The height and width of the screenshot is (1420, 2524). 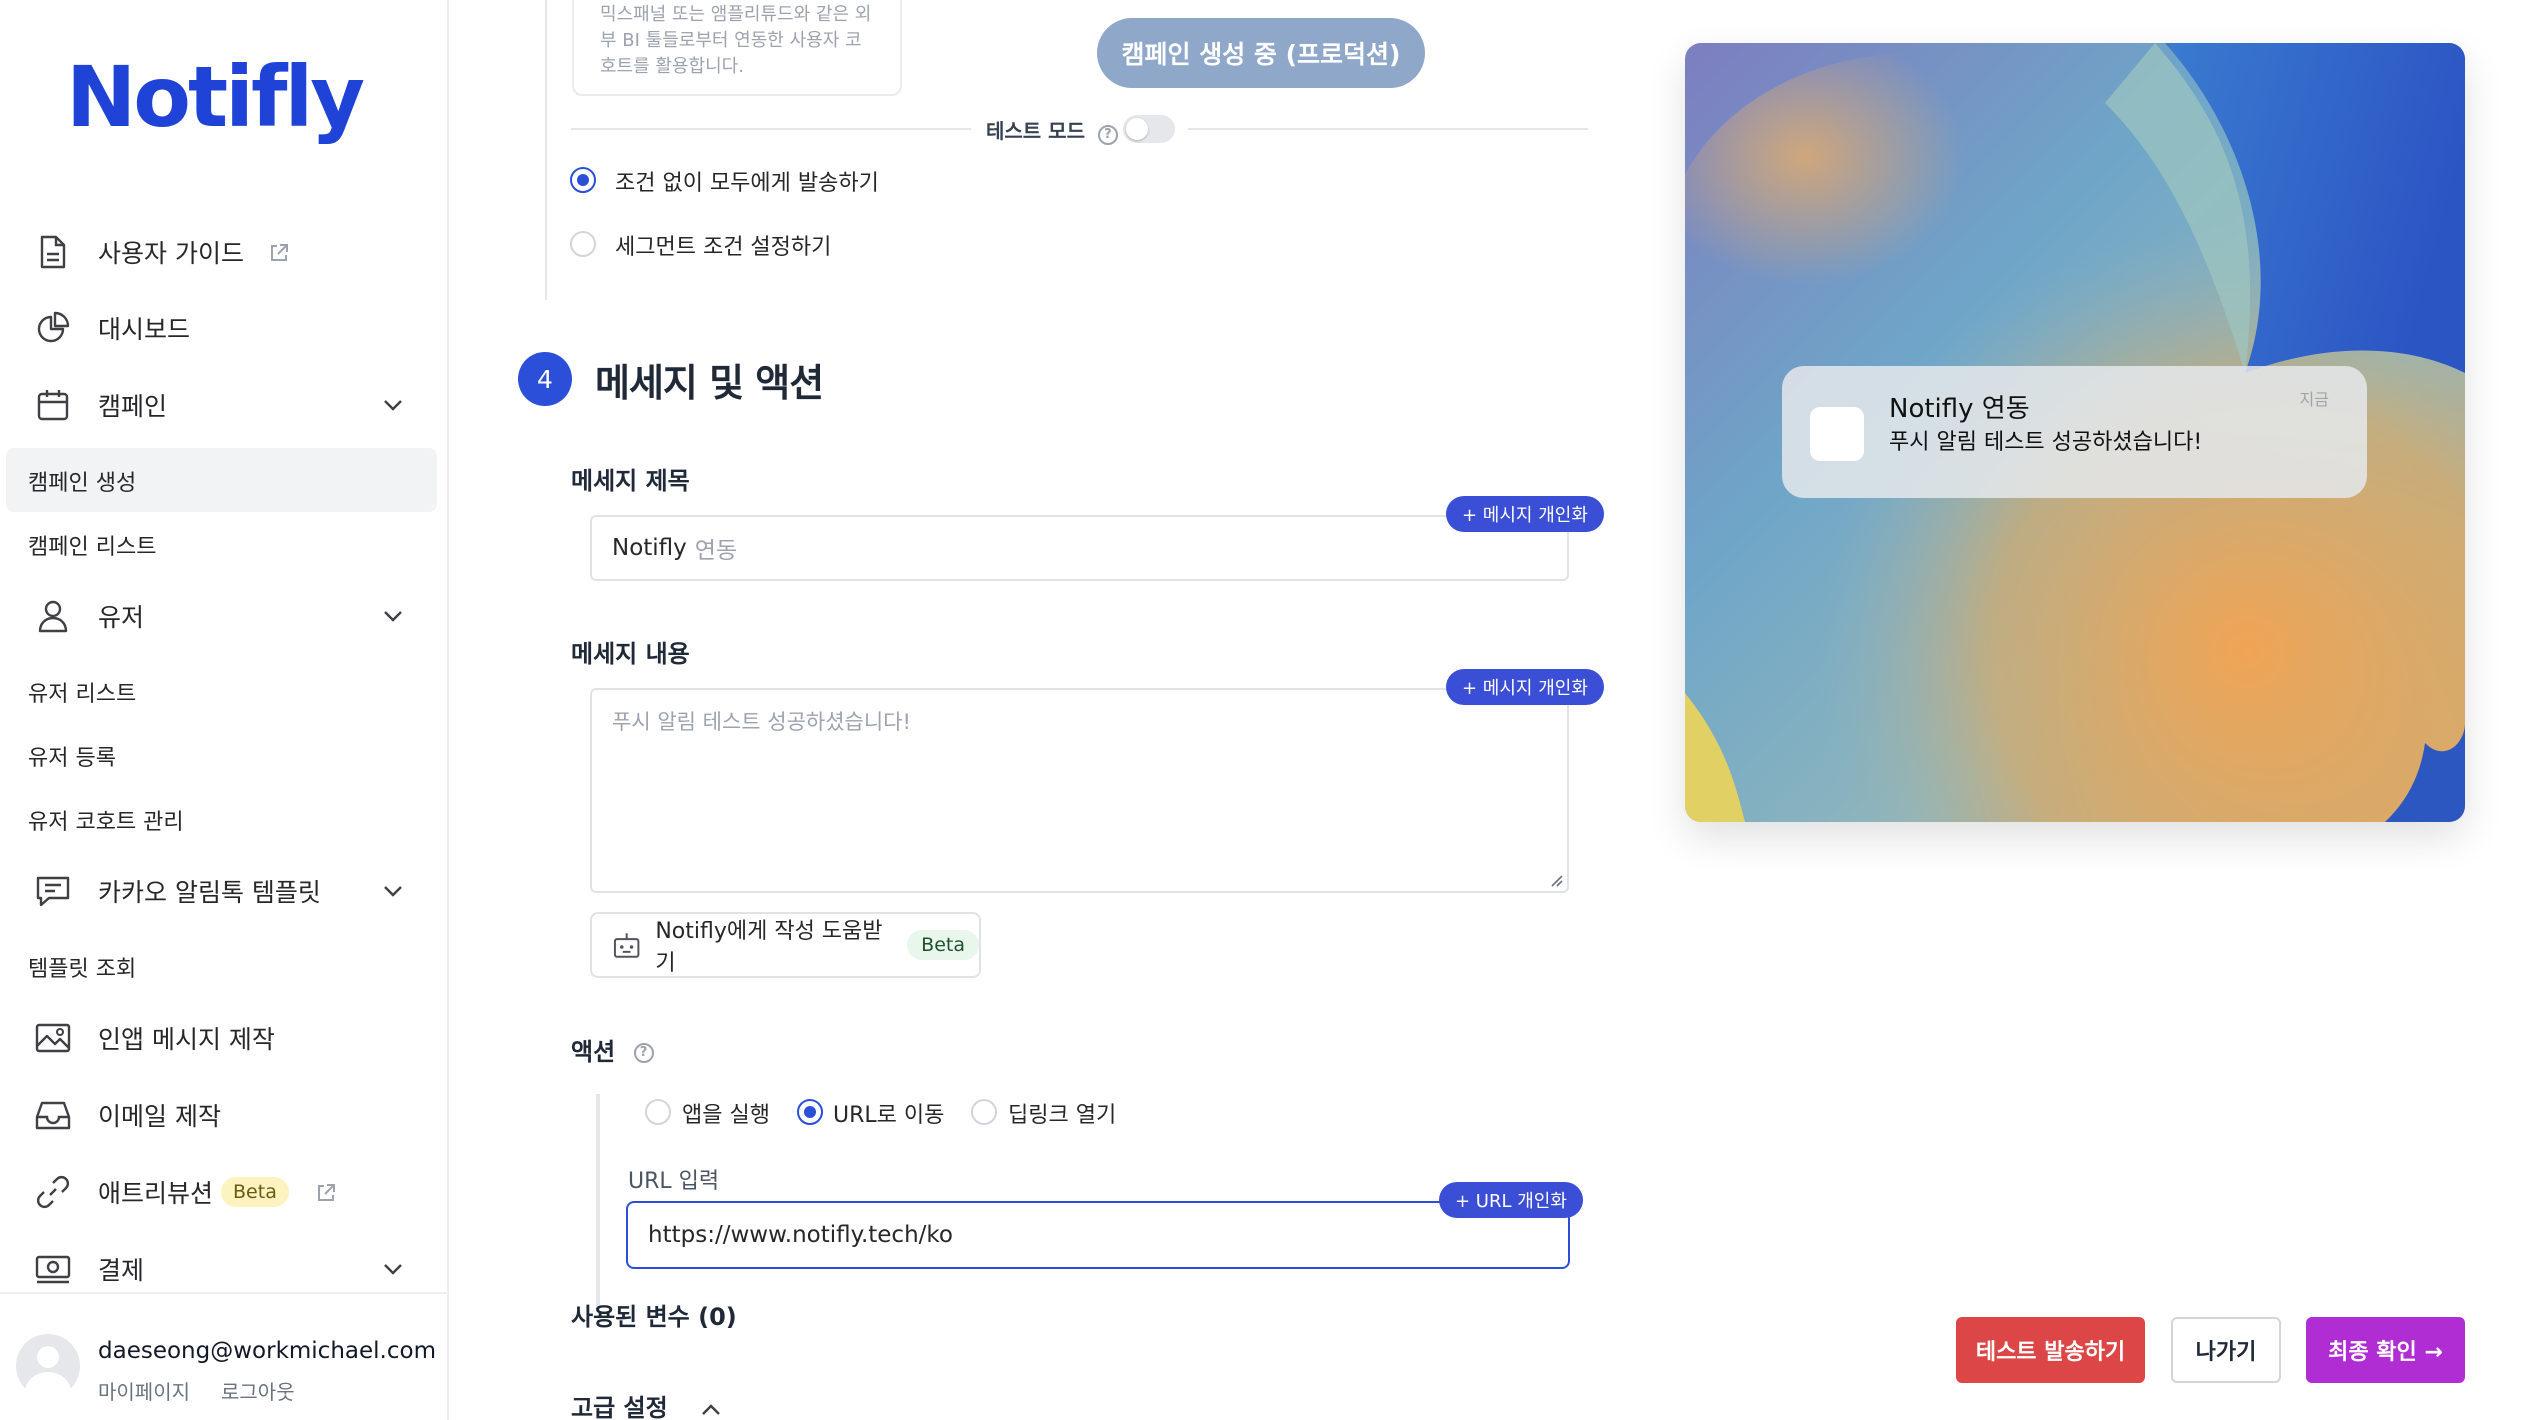 I want to click on logout-link: 로그아웃, so click(x=258, y=1390).